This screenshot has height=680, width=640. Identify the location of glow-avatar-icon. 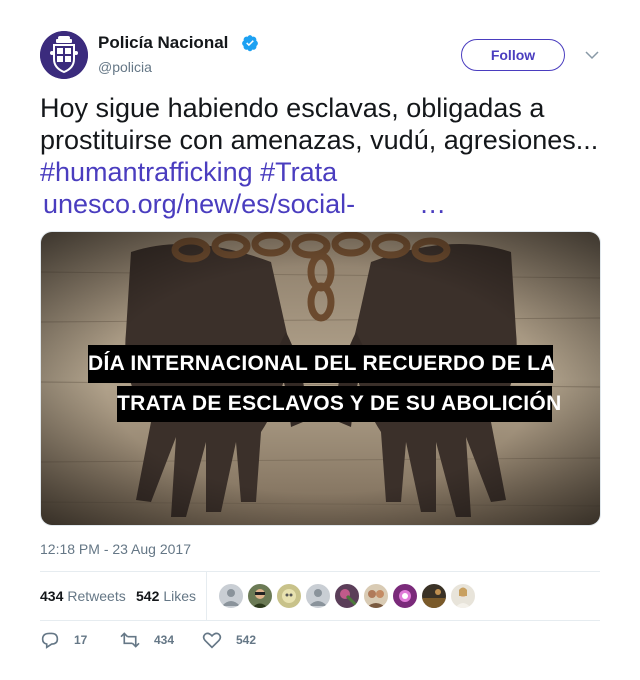
(405, 596).